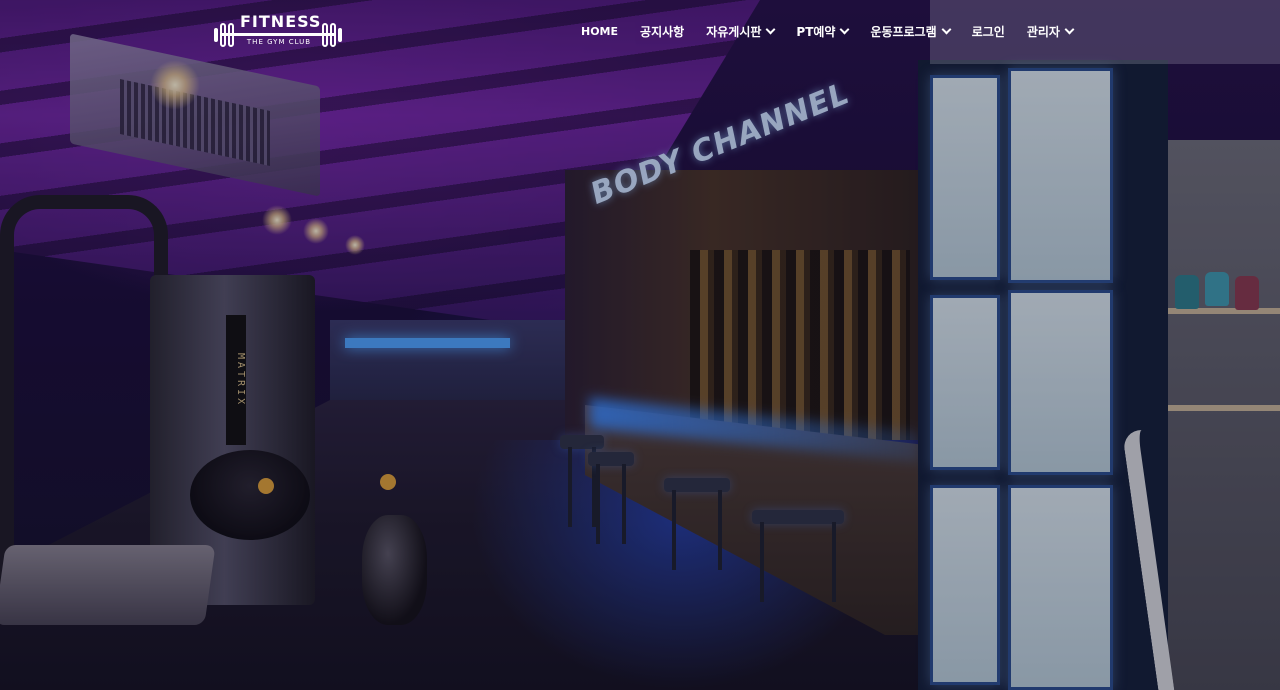 The image size is (1280, 690). I want to click on nav-home: HOME, so click(599, 31).